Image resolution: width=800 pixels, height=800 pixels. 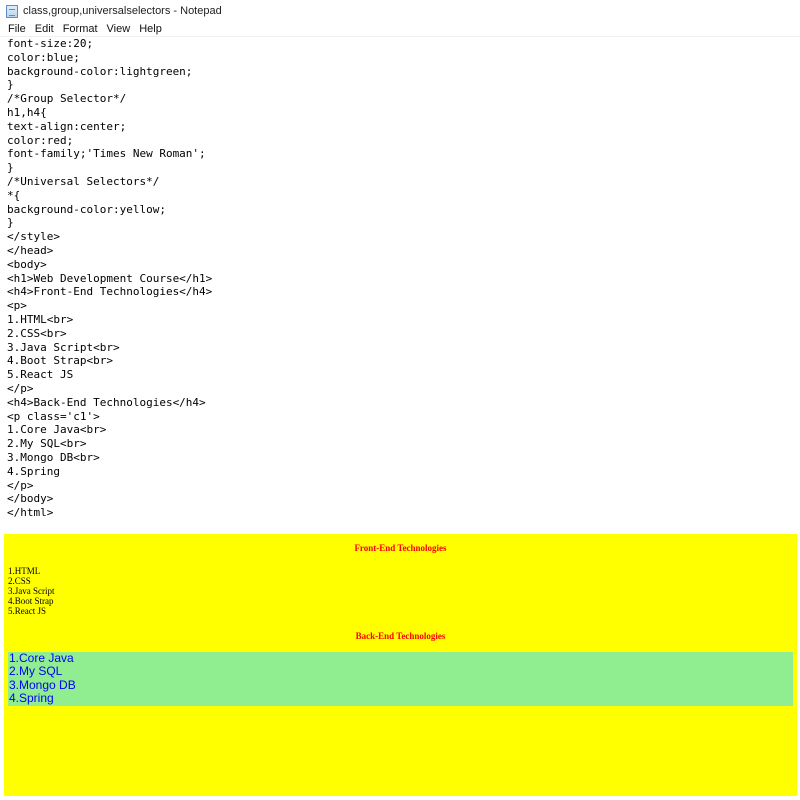 What do you see at coordinates (30, 250) in the screenshot?
I see `code-line: </head>` at bounding box center [30, 250].